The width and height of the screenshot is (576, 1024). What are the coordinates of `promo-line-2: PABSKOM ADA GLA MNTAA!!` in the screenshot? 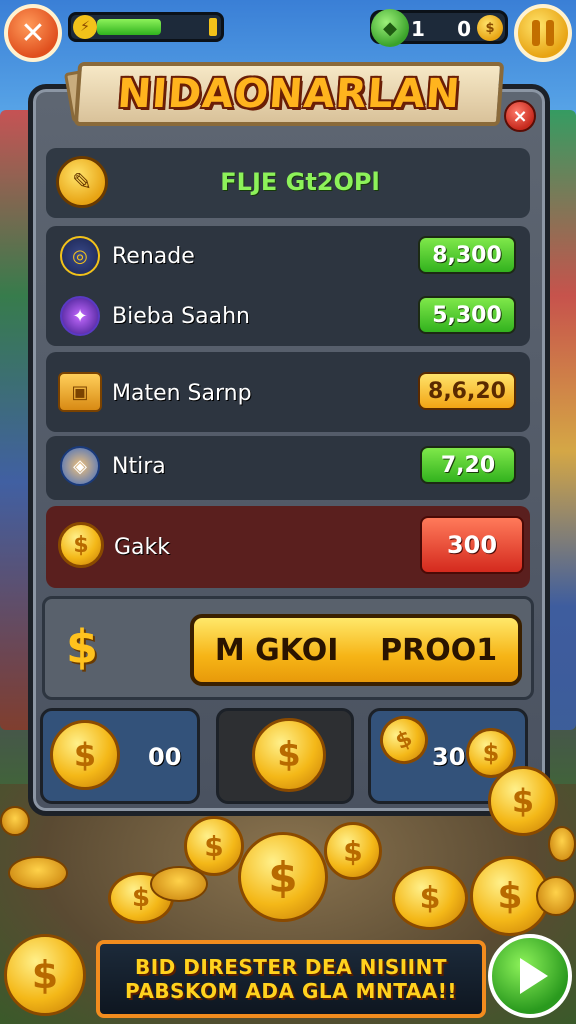 It's located at (291, 991).